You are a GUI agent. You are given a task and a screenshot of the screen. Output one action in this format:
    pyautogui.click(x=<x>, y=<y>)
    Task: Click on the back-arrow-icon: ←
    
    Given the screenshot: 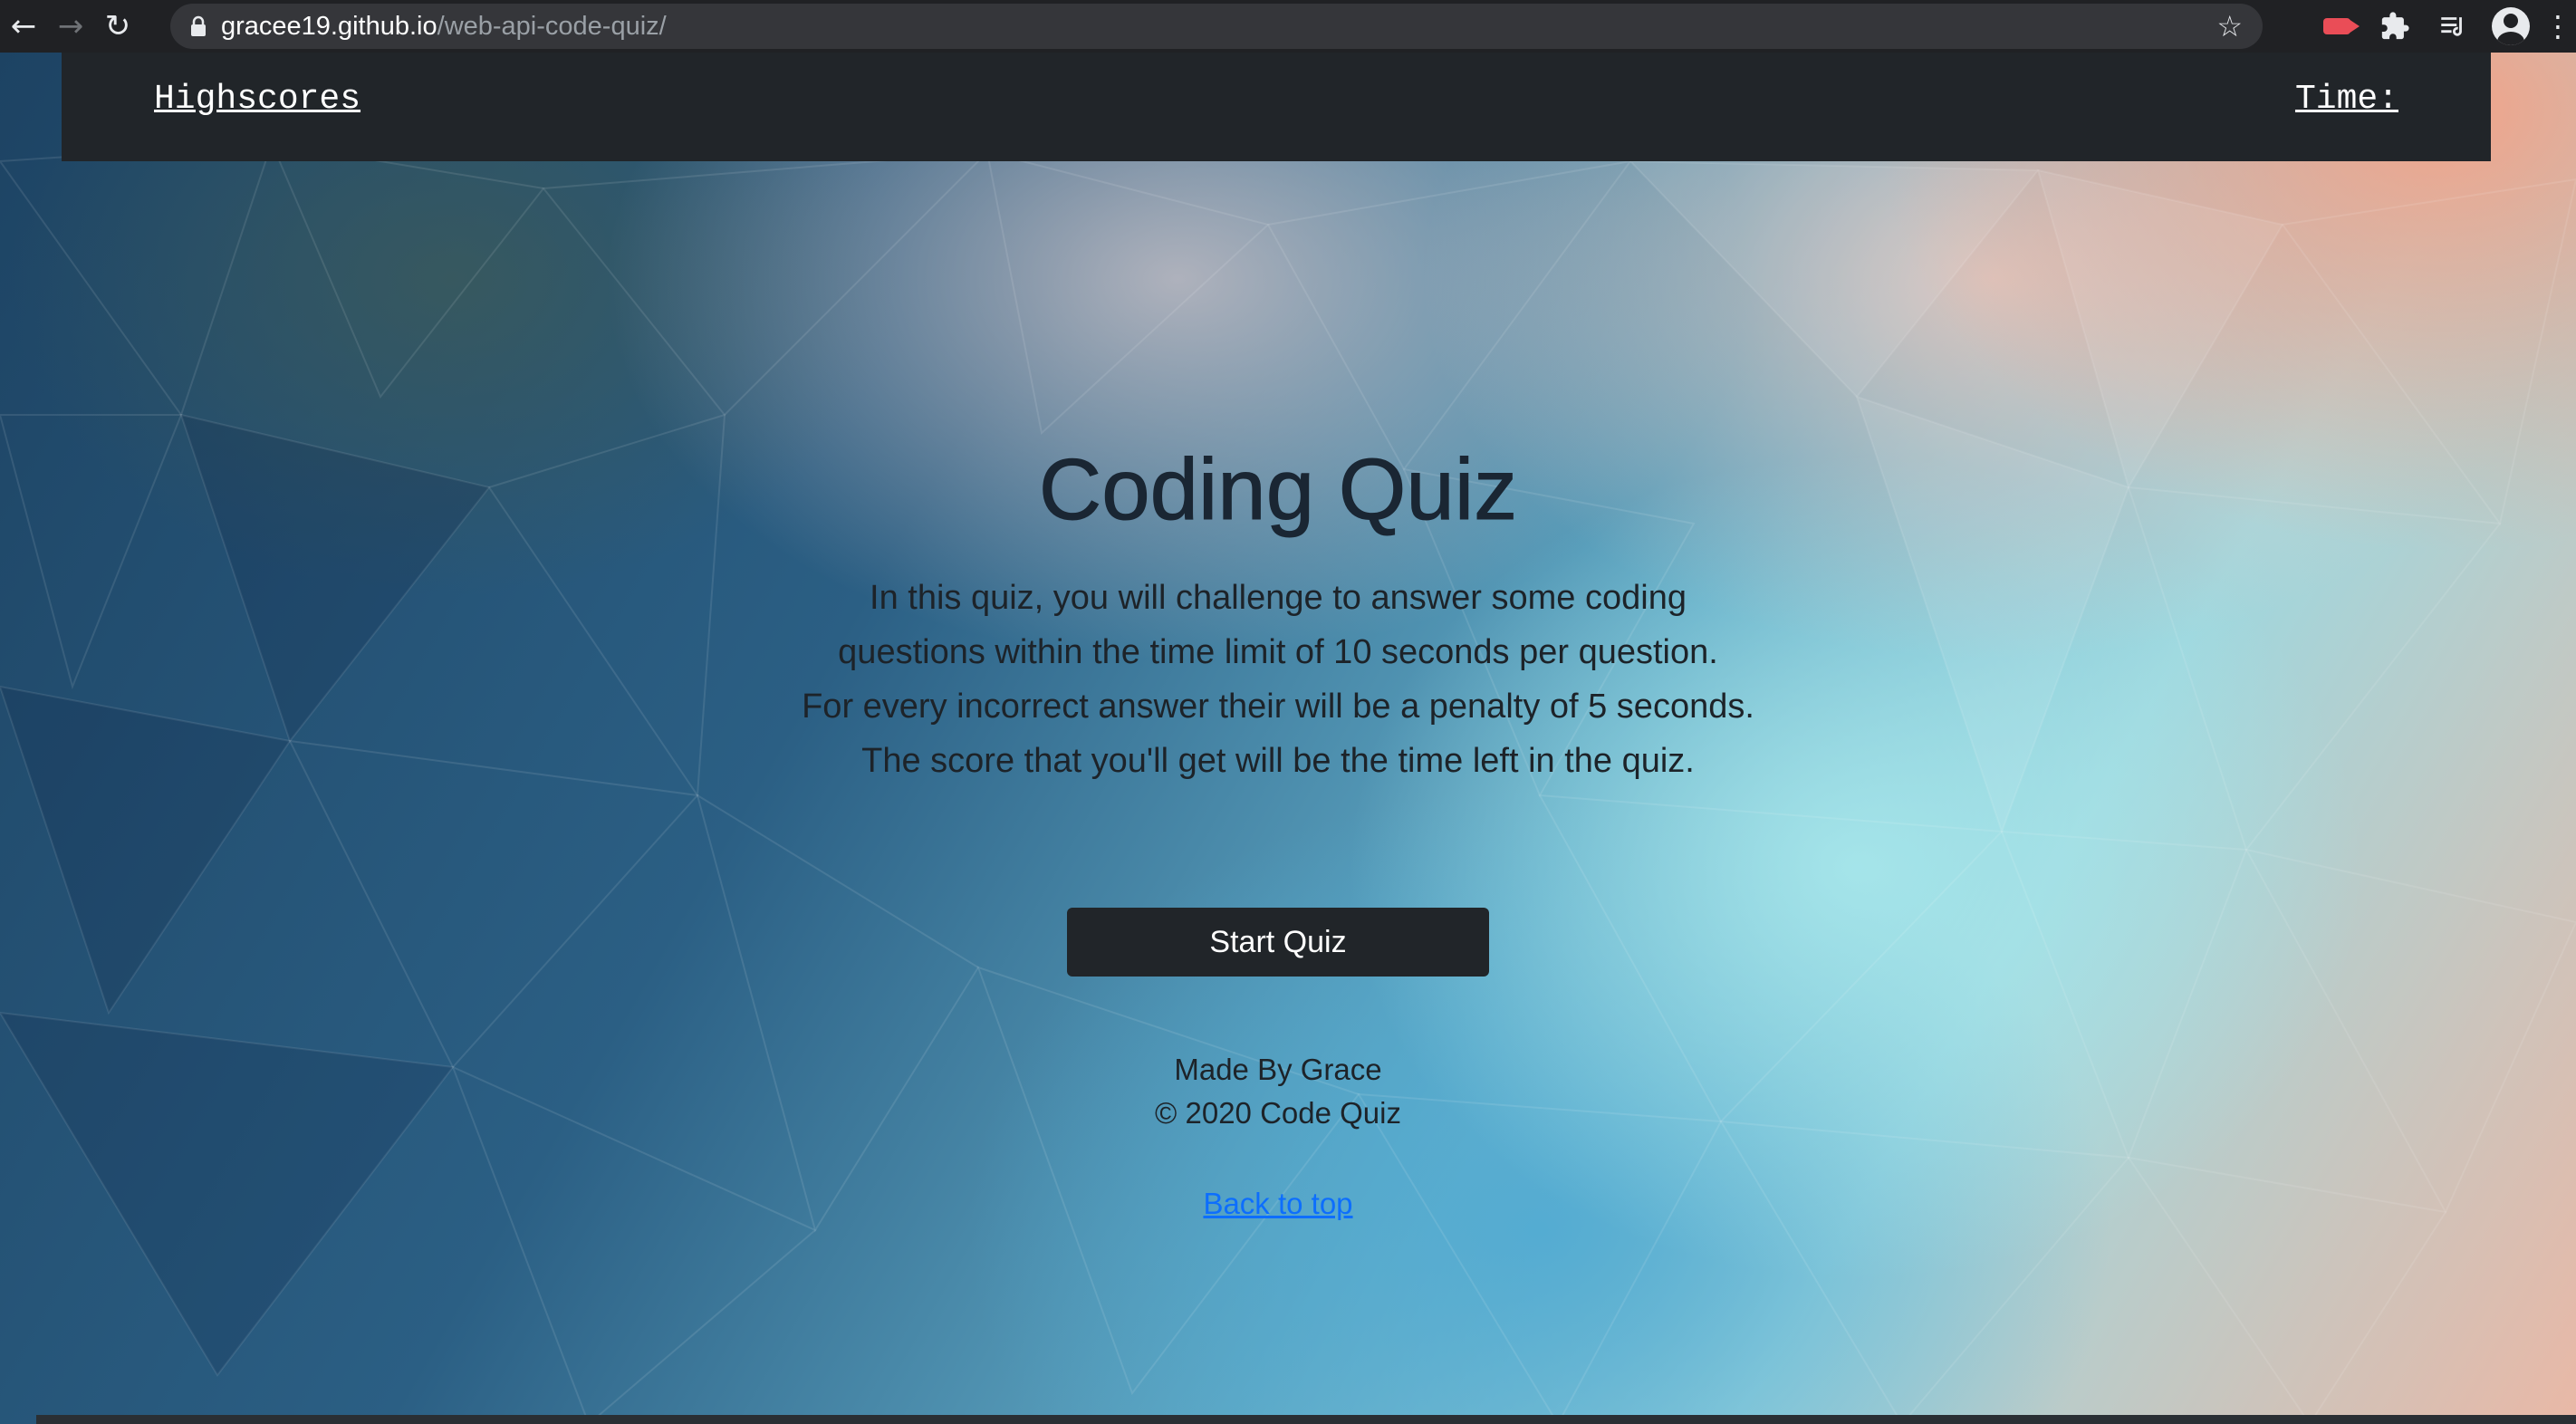 What is the action you would take?
    pyautogui.click(x=23, y=27)
    